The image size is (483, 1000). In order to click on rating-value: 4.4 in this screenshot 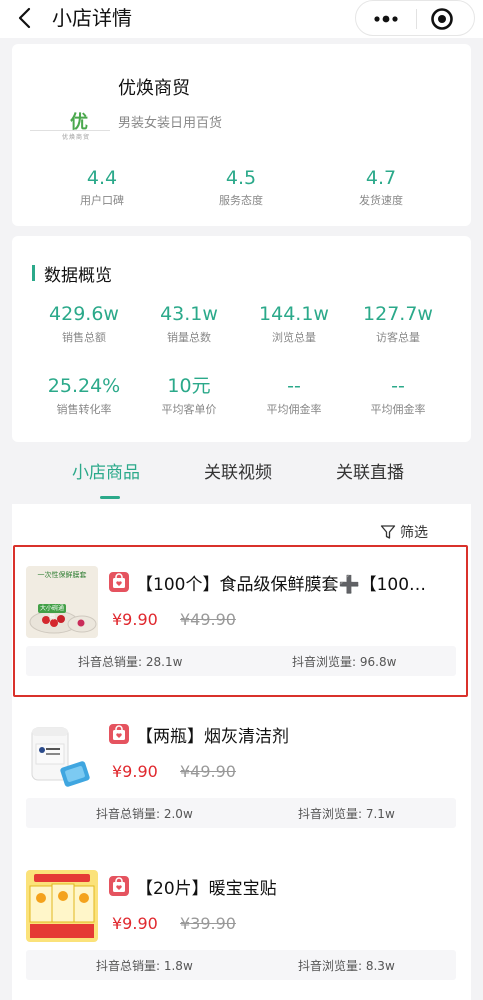, I will do `click(102, 178)`.